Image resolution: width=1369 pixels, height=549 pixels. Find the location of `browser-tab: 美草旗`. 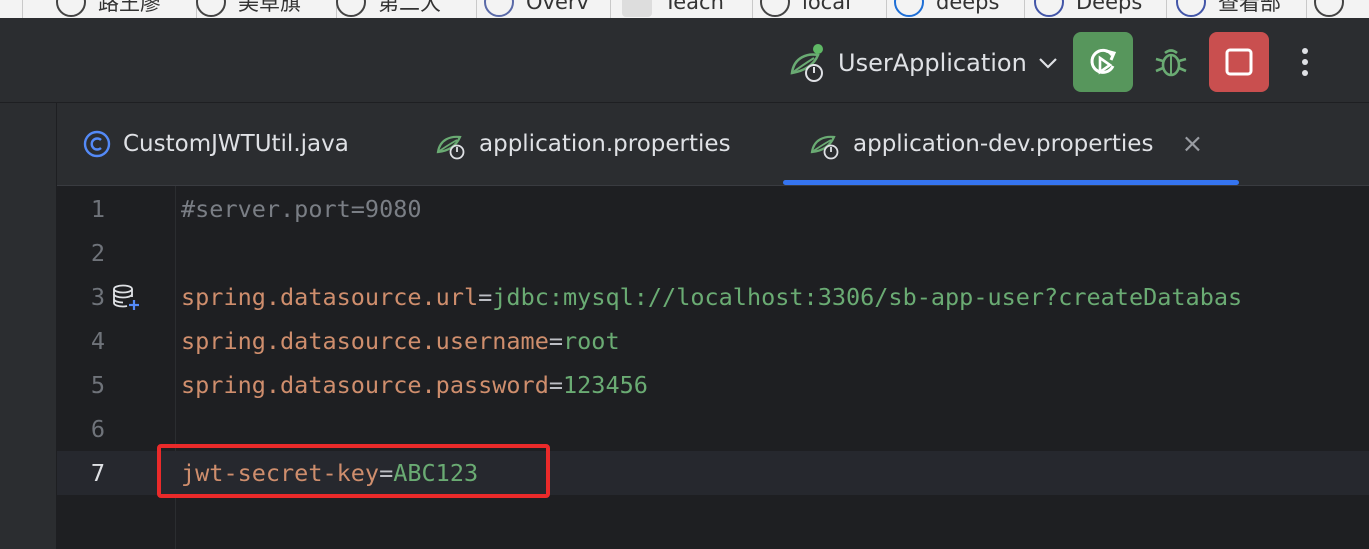

browser-tab: 美草旗 is located at coordinates (266, 9).